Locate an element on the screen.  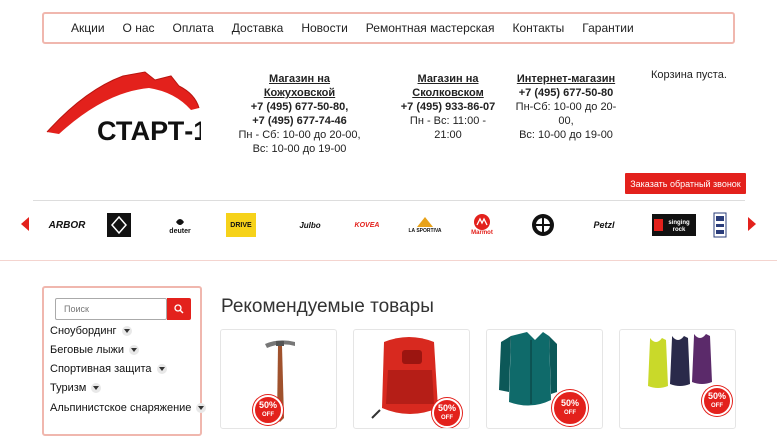
category-mountaineering: Альпинистское снаряжение is located at coordinates (128, 408).